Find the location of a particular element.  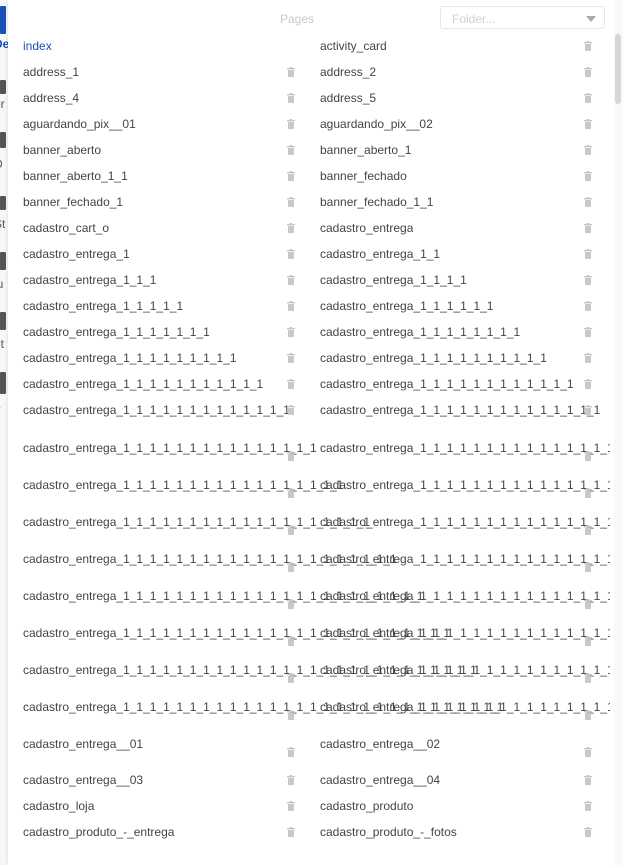

page-item: banner_aberto_1 is located at coordinates (465, 150).